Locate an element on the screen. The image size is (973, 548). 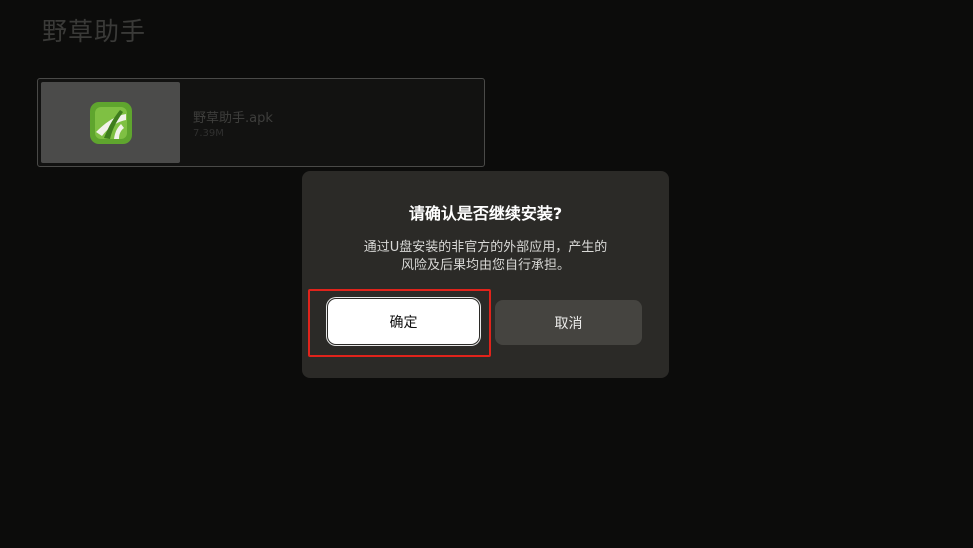
file-thumbnail is located at coordinates (110, 122).